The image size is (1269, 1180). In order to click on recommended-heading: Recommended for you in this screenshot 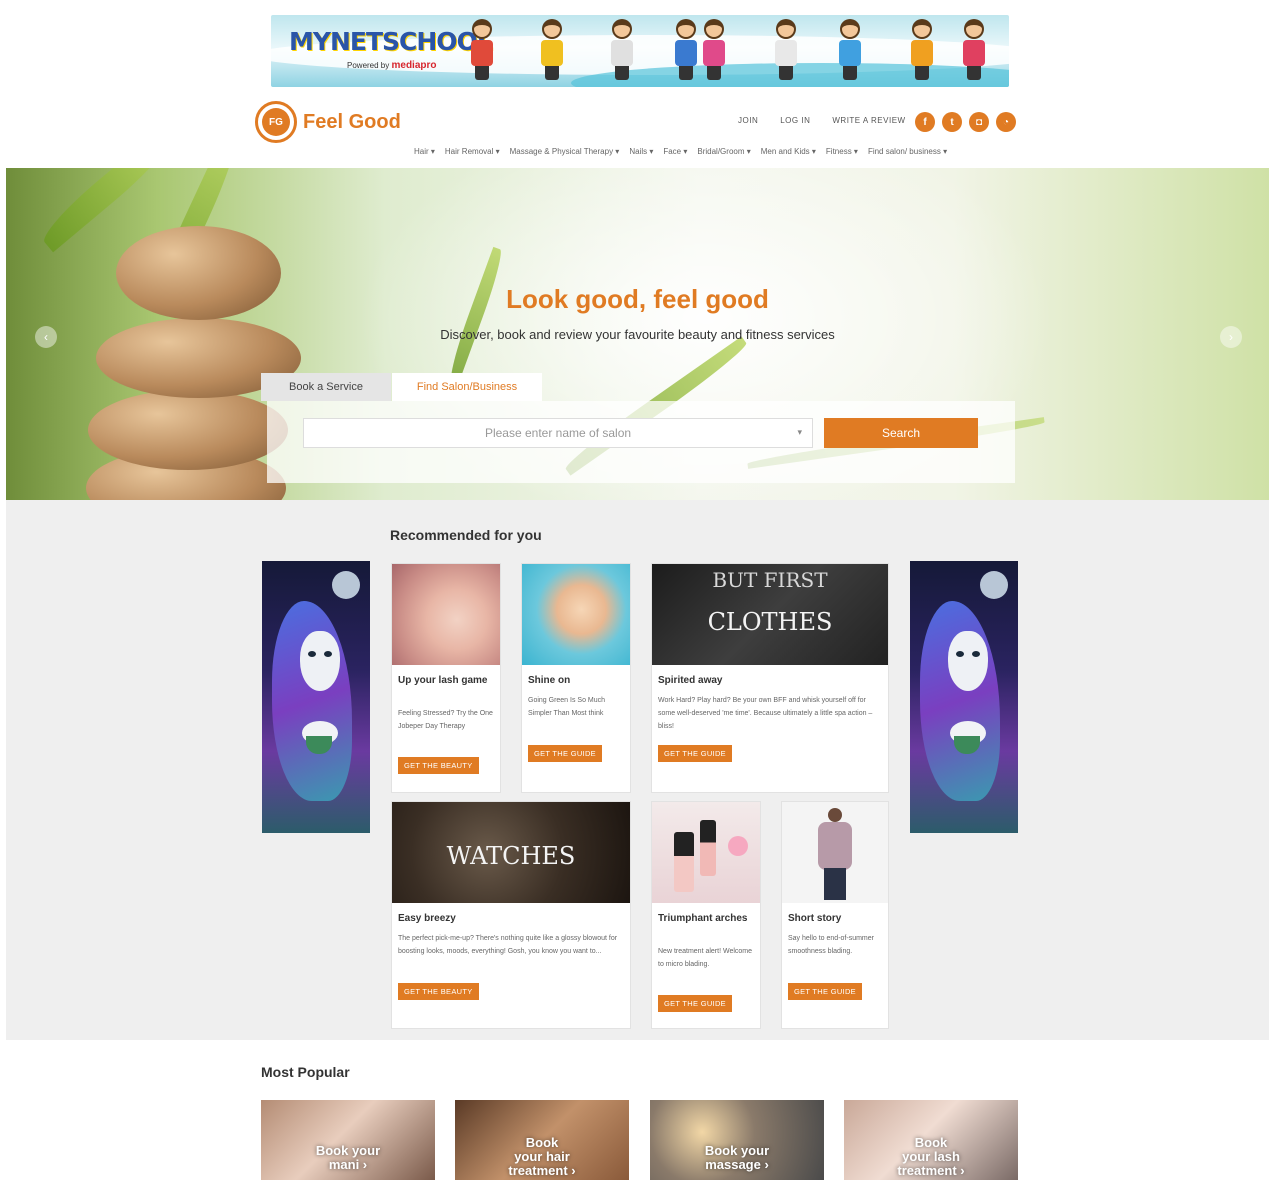, I will do `click(466, 535)`.